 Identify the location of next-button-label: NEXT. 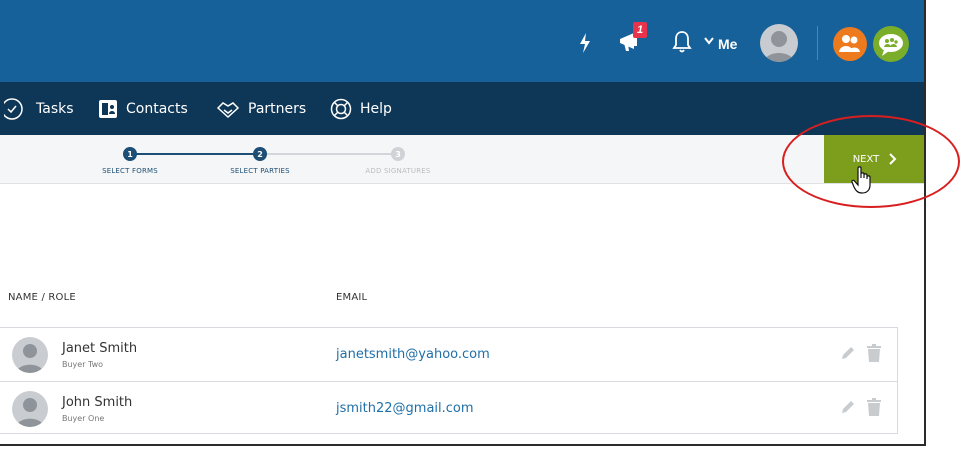
(866, 159).